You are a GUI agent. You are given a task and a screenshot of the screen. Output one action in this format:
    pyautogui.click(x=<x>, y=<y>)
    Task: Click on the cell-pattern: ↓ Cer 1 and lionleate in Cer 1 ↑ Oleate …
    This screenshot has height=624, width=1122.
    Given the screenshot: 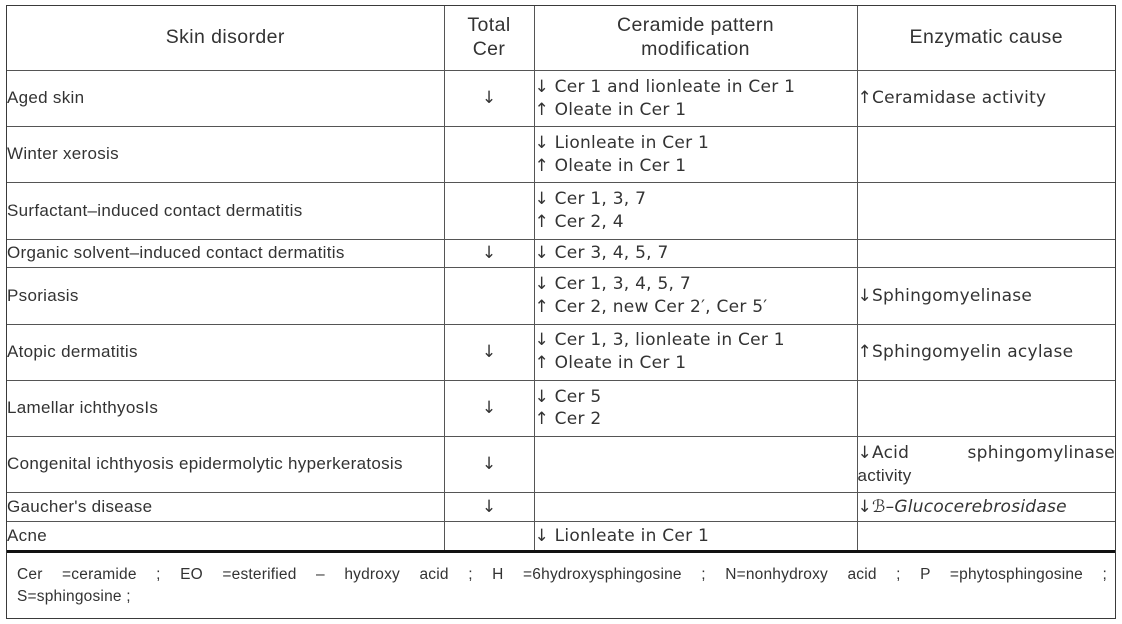 What is the action you would take?
    pyautogui.click(x=696, y=99)
    